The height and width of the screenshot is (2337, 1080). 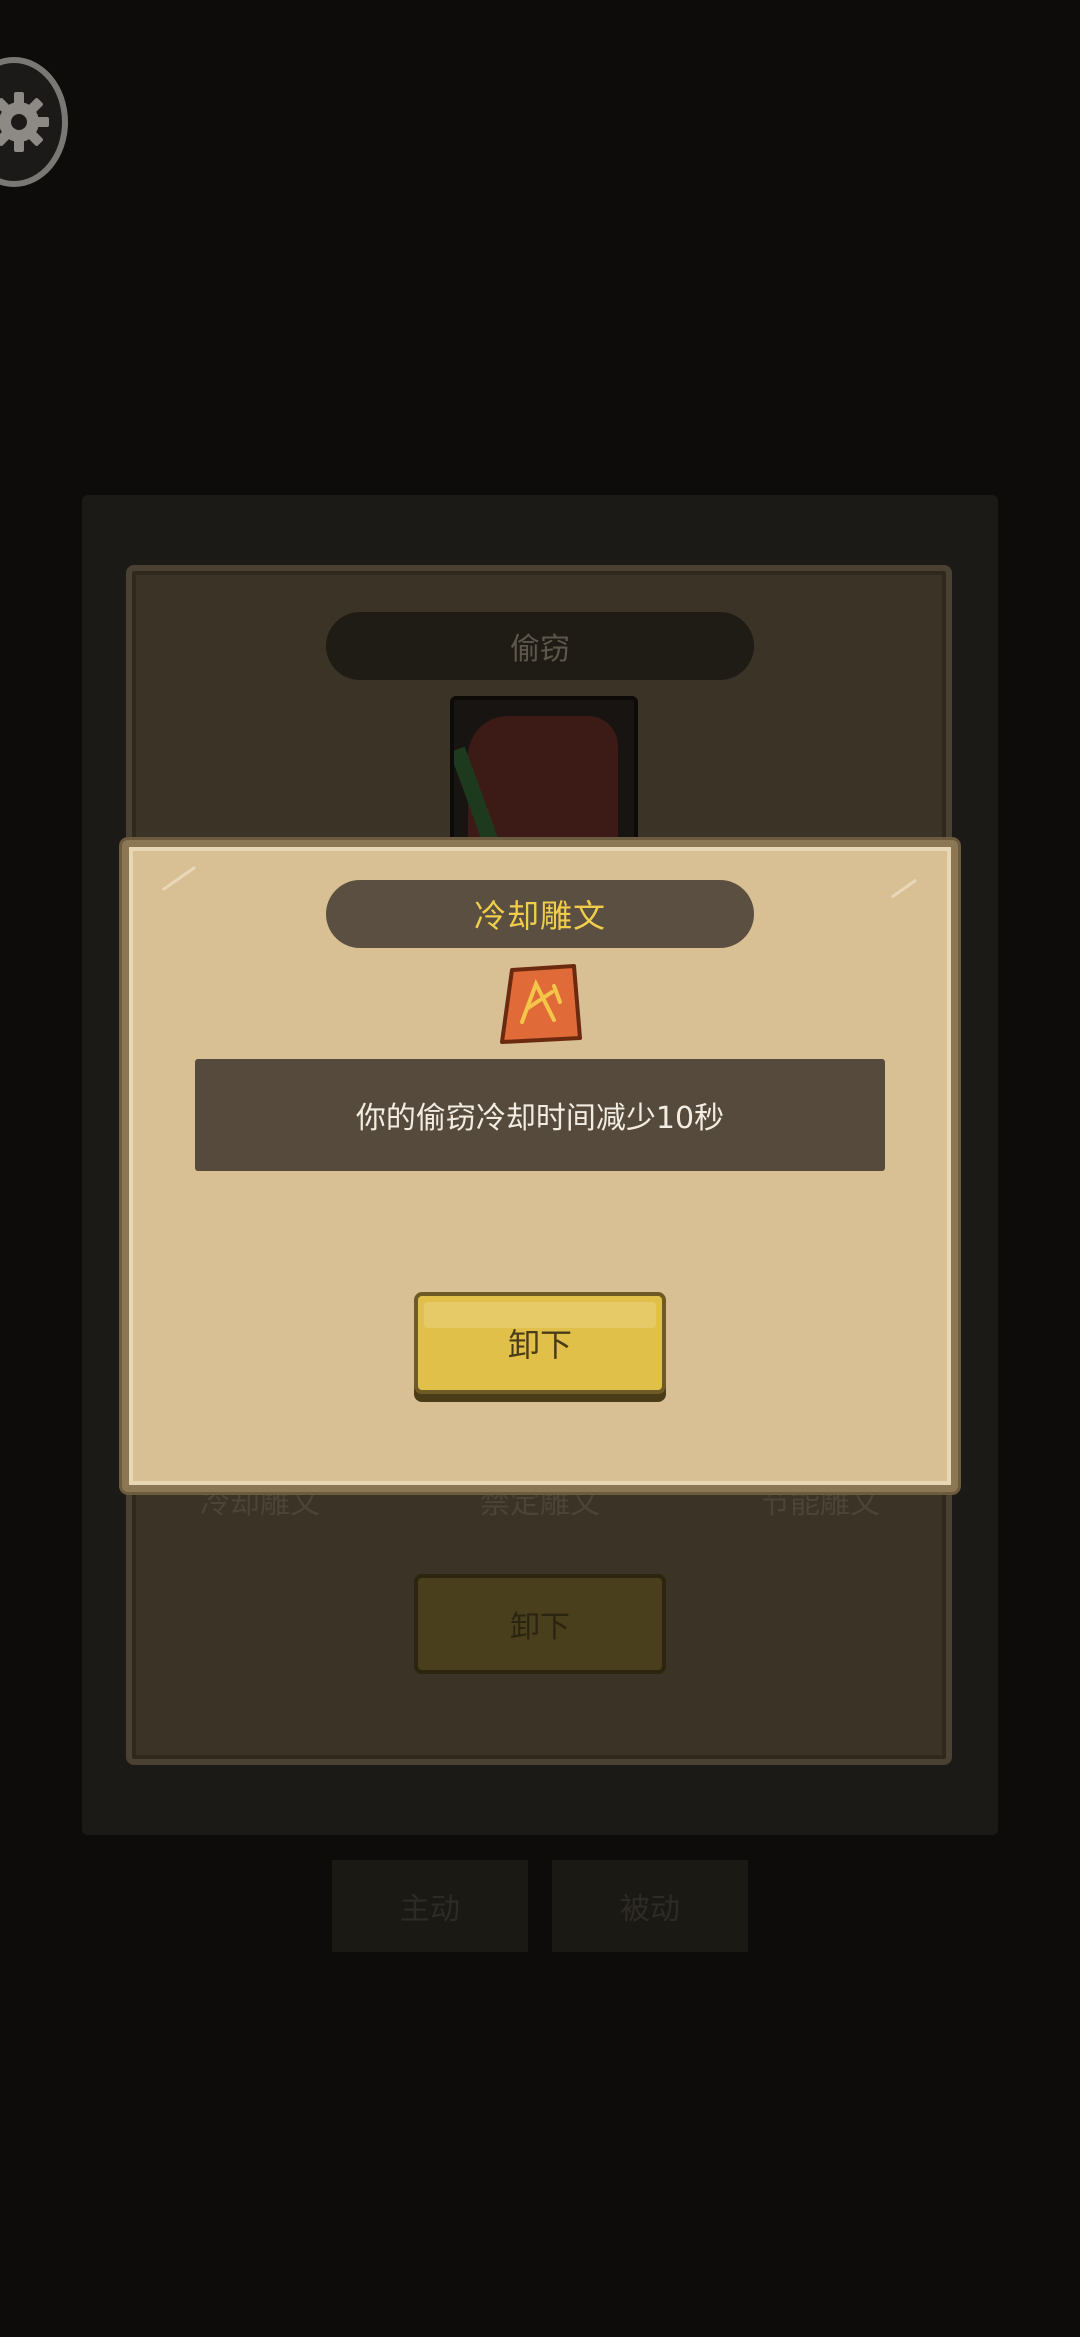 What do you see at coordinates (540, 914) in the screenshot?
I see `modal-title: 冷却雕文` at bounding box center [540, 914].